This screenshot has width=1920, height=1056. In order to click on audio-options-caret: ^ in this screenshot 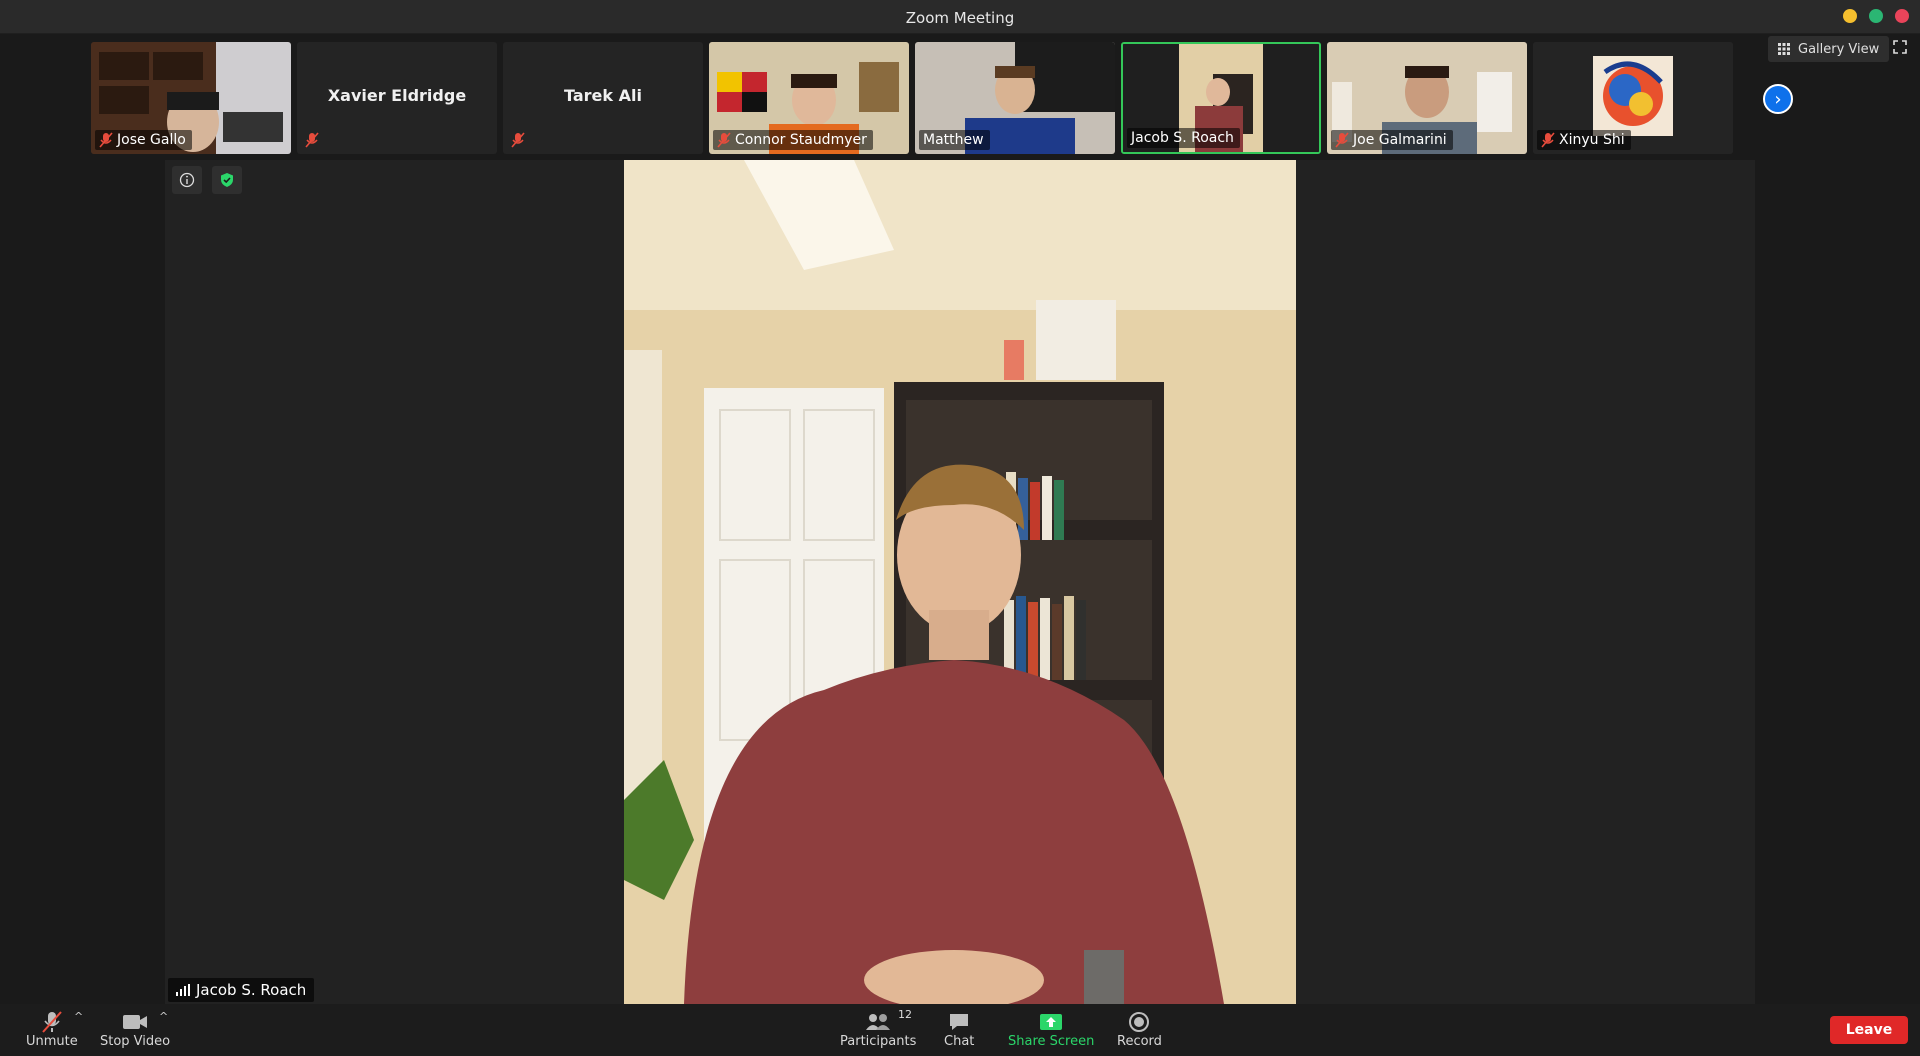, I will do `click(78, 1016)`.